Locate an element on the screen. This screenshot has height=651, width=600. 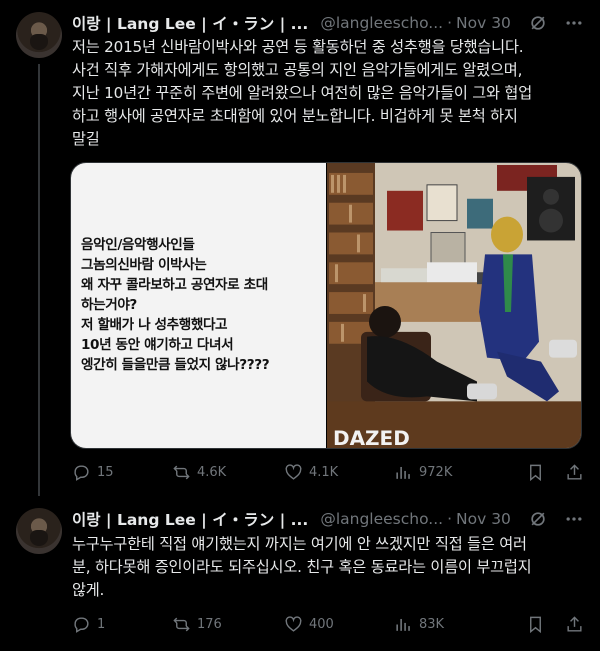
magazine-logo: DAZED is located at coordinates (371, 437).